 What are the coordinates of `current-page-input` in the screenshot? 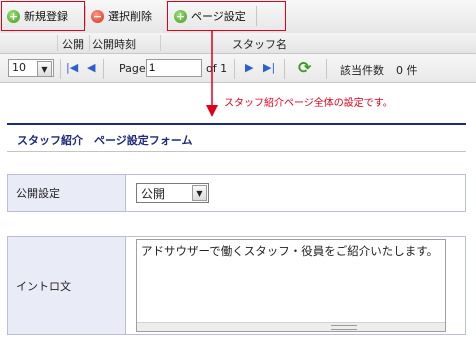 It's located at (174, 68).